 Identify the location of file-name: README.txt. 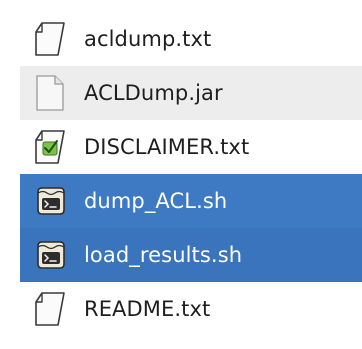
(147, 309).